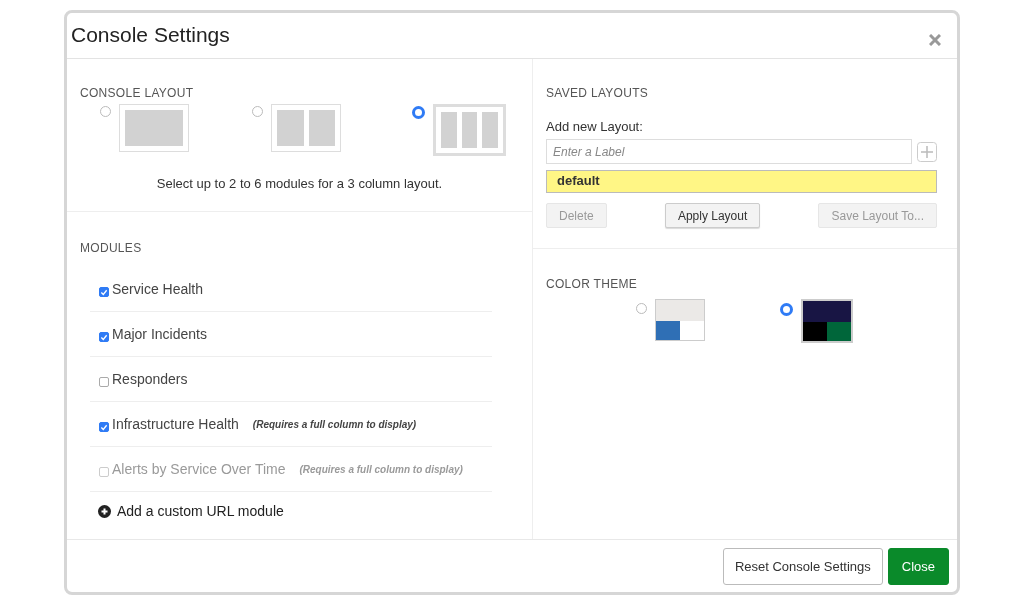 The image size is (1024, 604). What do you see at coordinates (199, 469) in the screenshot?
I see `module-label: Alerts by Service Over Time` at bounding box center [199, 469].